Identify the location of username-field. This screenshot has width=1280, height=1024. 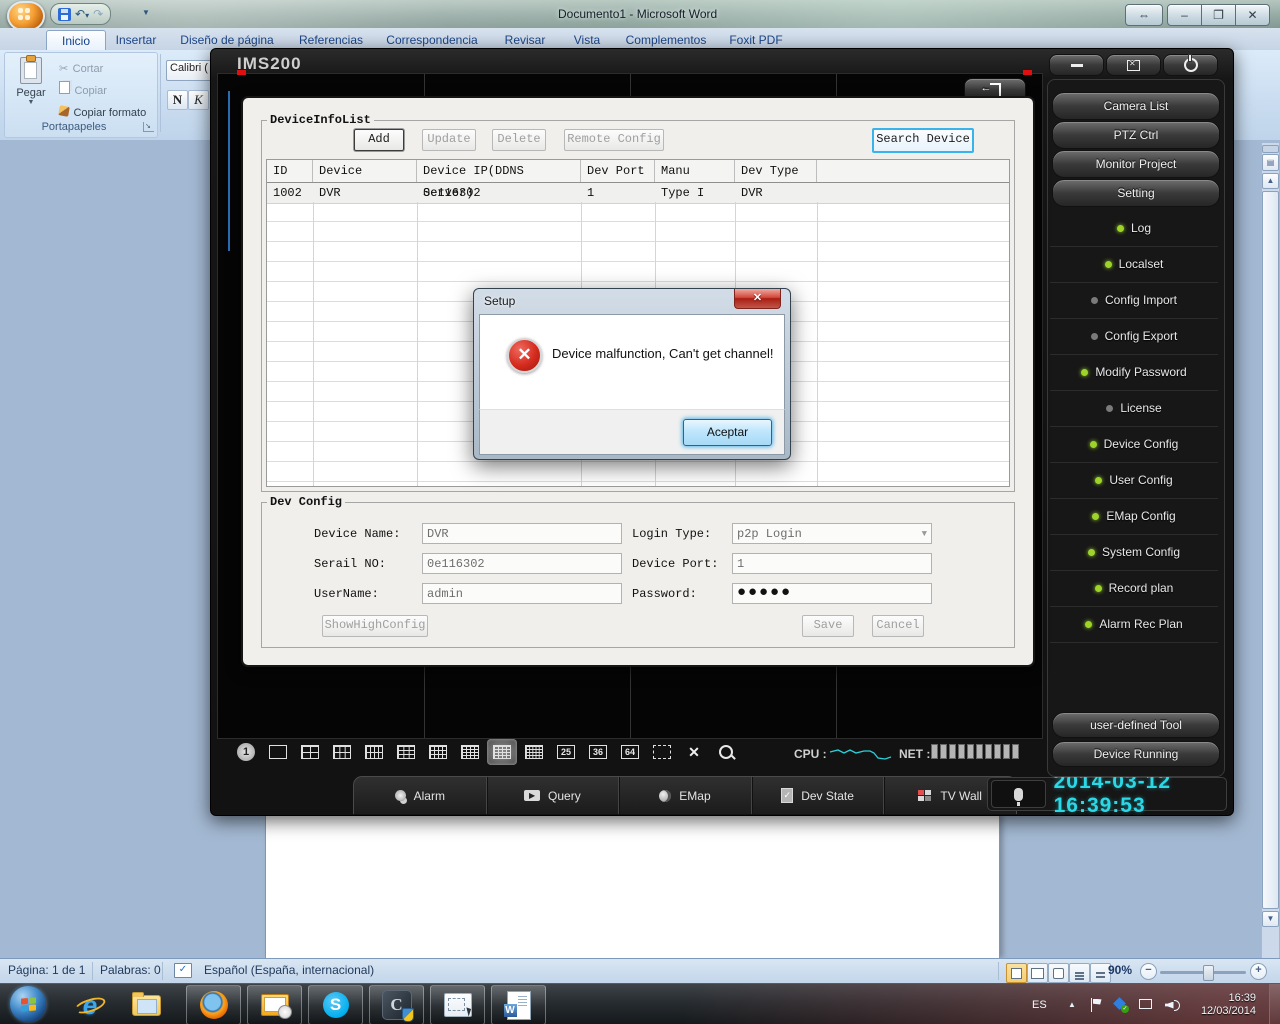
(522, 593).